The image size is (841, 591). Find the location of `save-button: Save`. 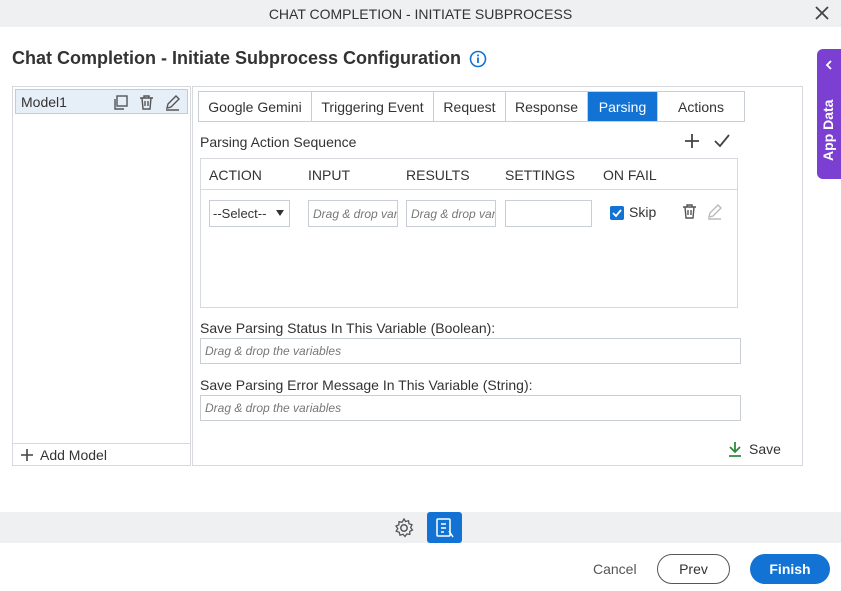

save-button: Save is located at coordinates (754, 449).